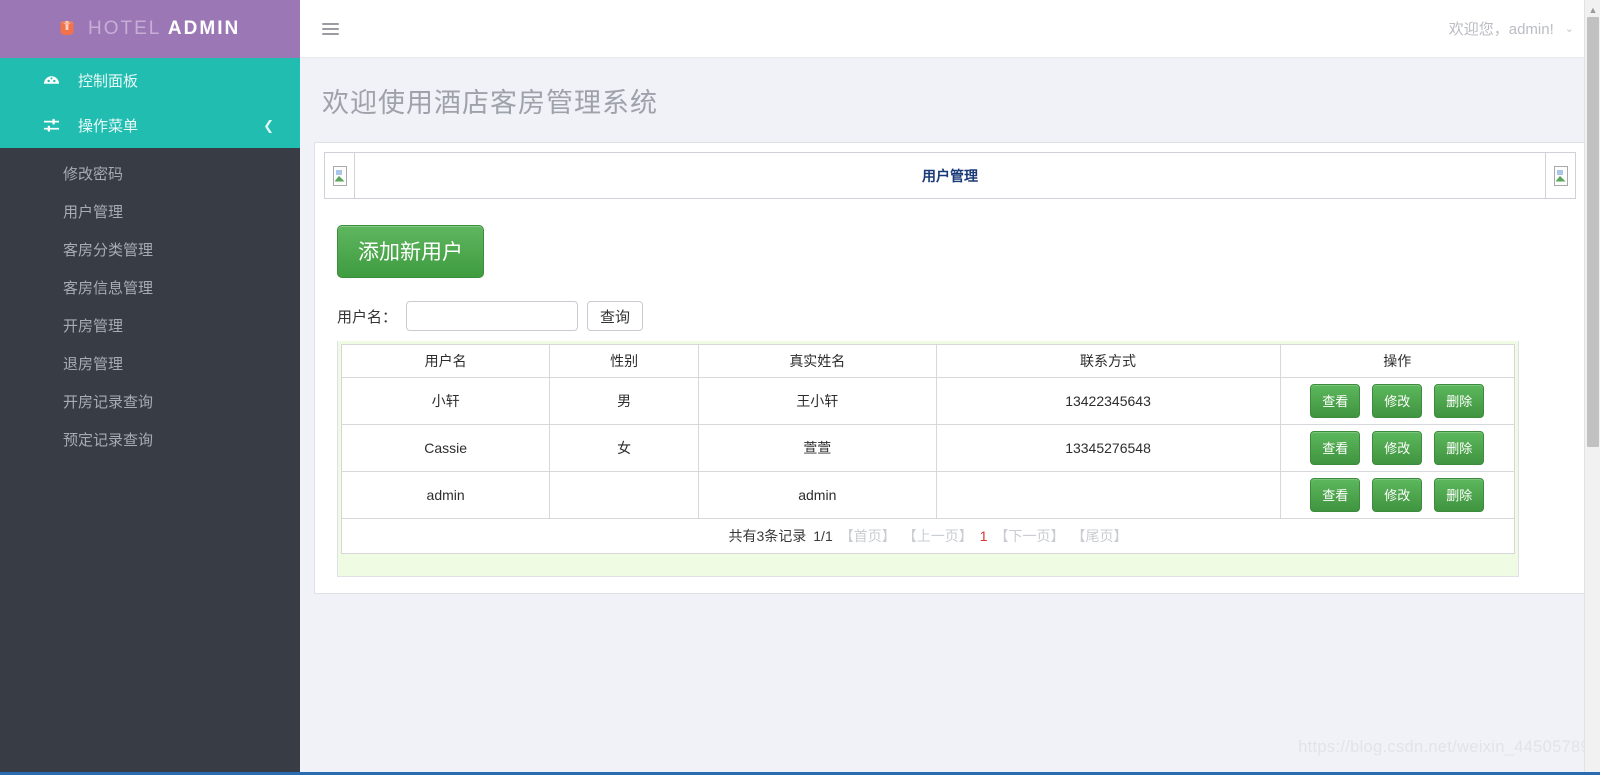 Image resolution: width=1600 pixels, height=775 pixels. I want to click on search-button: 查询, so click(615, 316).